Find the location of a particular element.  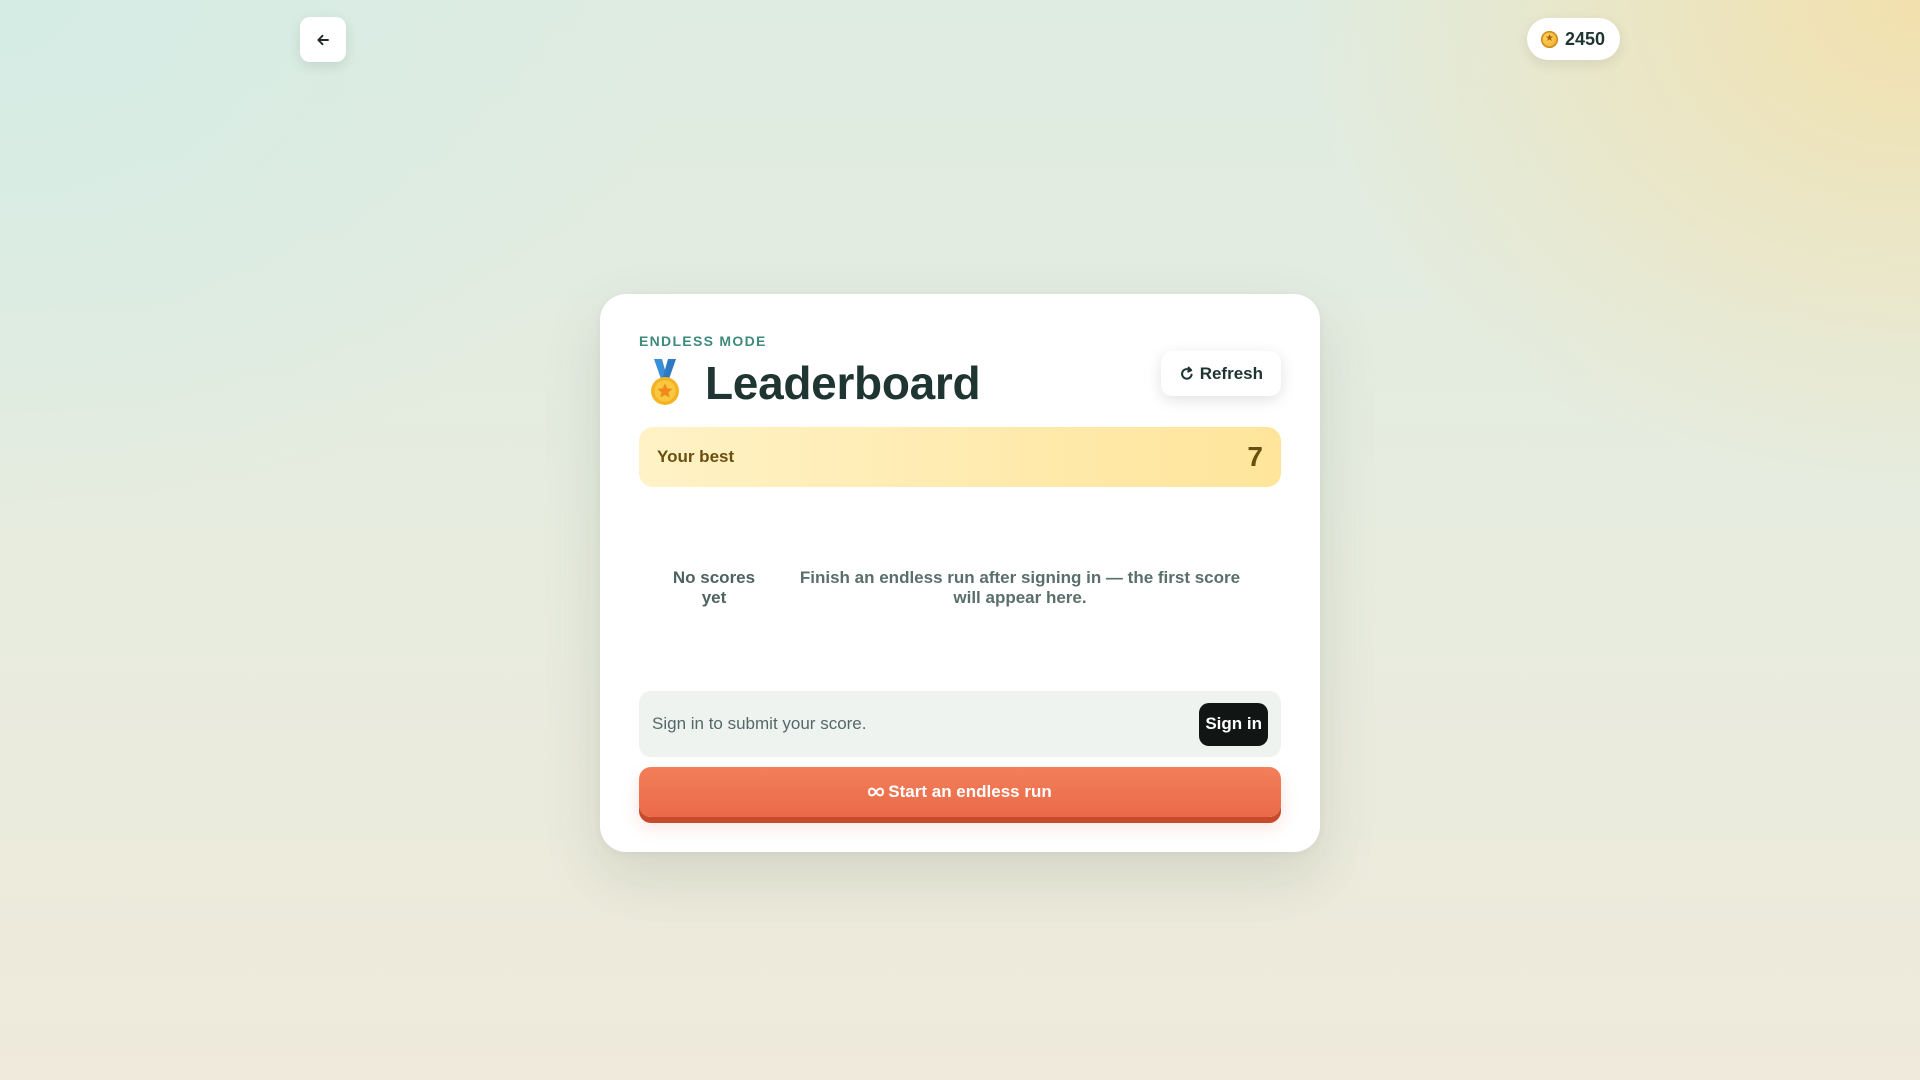

title-row: Leaderboard is located at coordinates (810, 383).